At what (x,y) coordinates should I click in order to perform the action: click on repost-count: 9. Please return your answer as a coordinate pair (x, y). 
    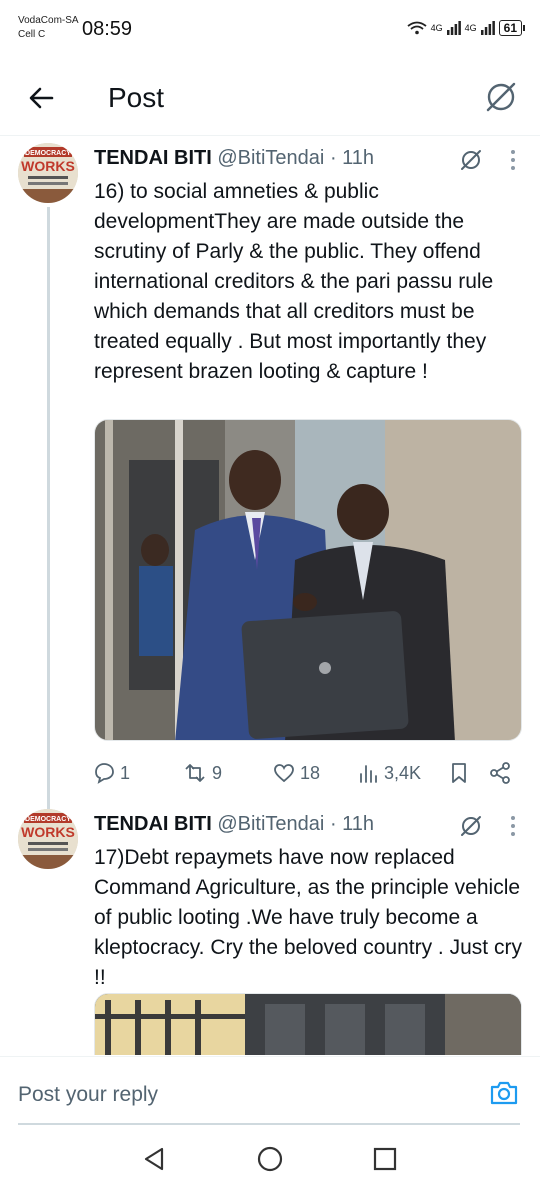
    Looking at the image, I should click on (217, 772).